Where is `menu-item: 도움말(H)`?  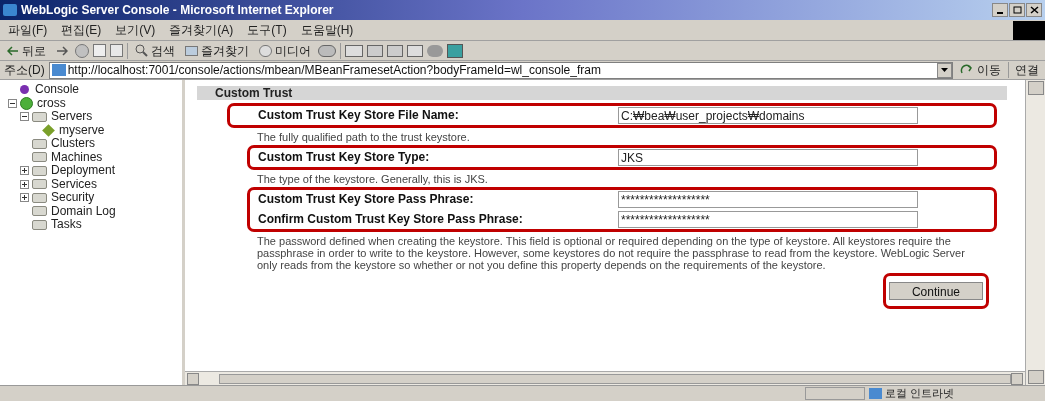
menu-item: 도움말(H) is located at coordinates (327, 30).